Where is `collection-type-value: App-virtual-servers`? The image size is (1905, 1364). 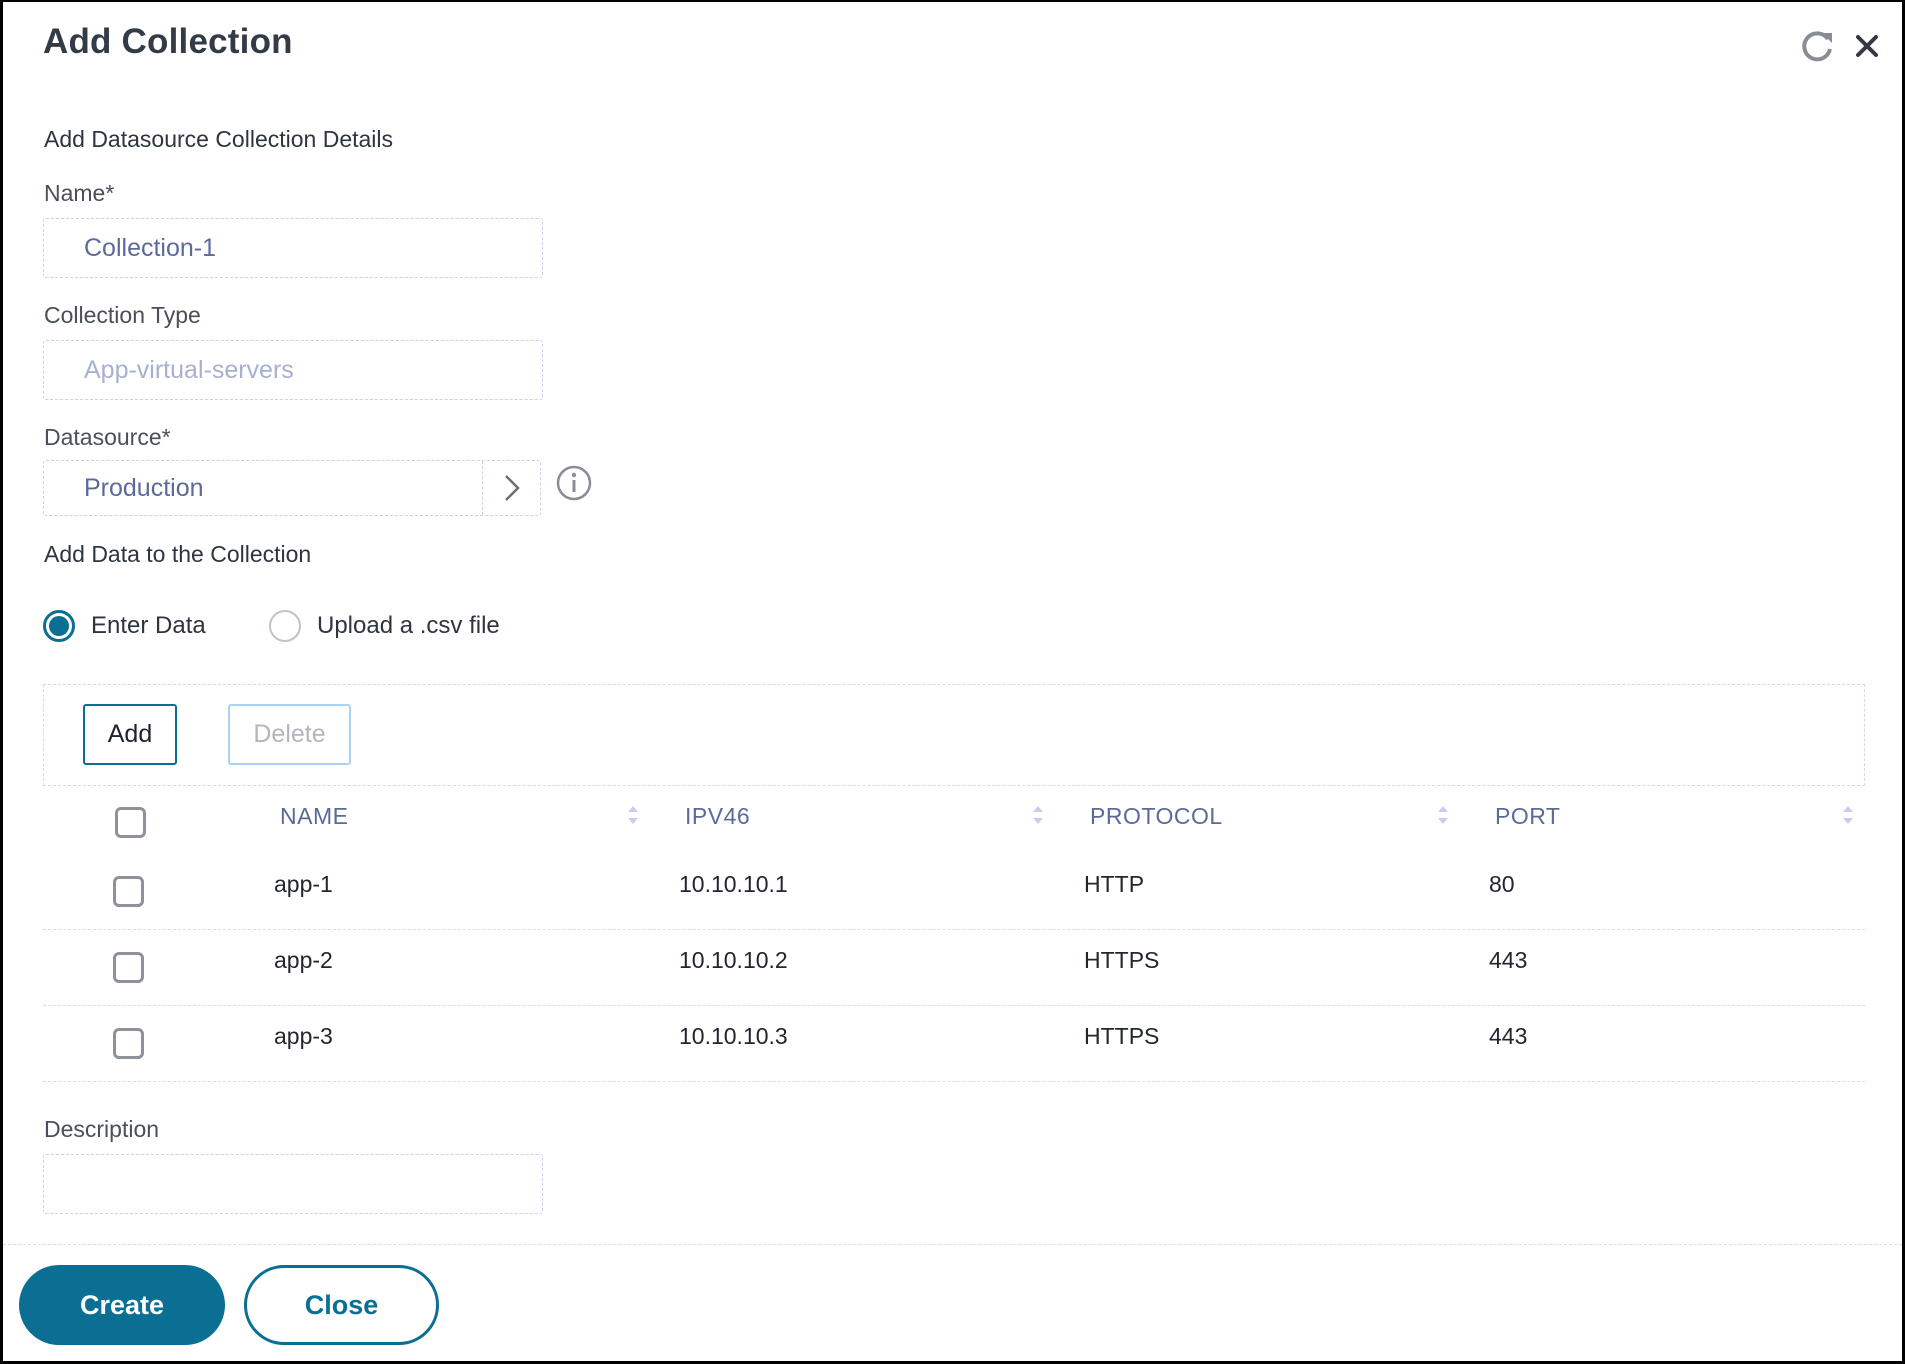
collection-type-value: App-virtual-servers is located at coordinates (189, 369).